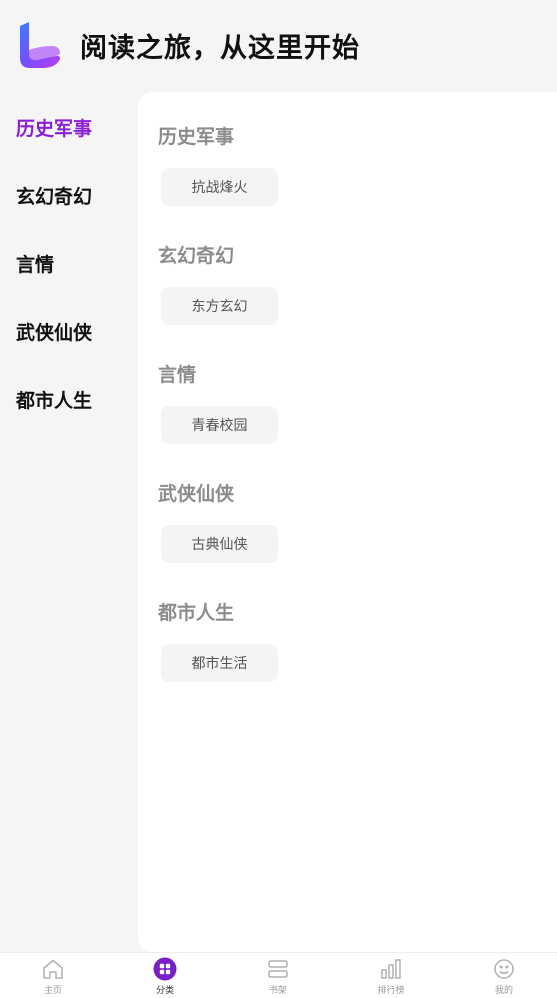  What do you see at coordinates (219, 663) in the screenshot?
I see `subcategory-tag: 都市生活` at bounding box center [219, 663].